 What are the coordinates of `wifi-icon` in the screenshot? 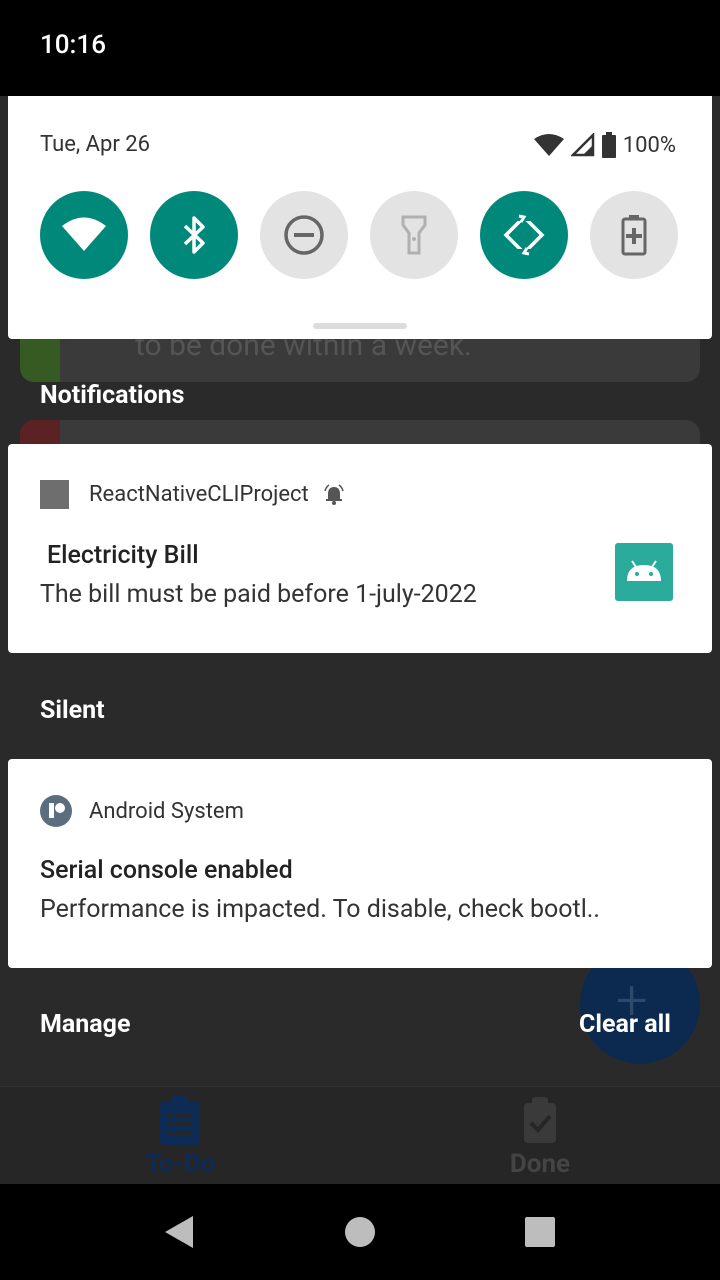 It's located at (84, 234).